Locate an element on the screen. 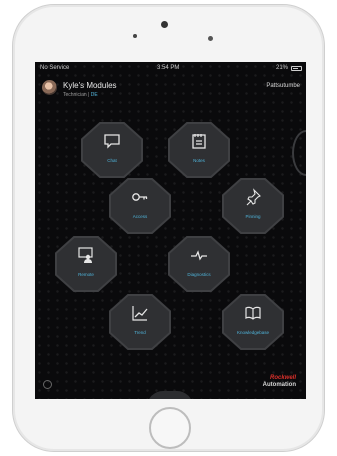 This screenshot has height=456, width=337. user-role: Technician is located at coordinates (75, 95).